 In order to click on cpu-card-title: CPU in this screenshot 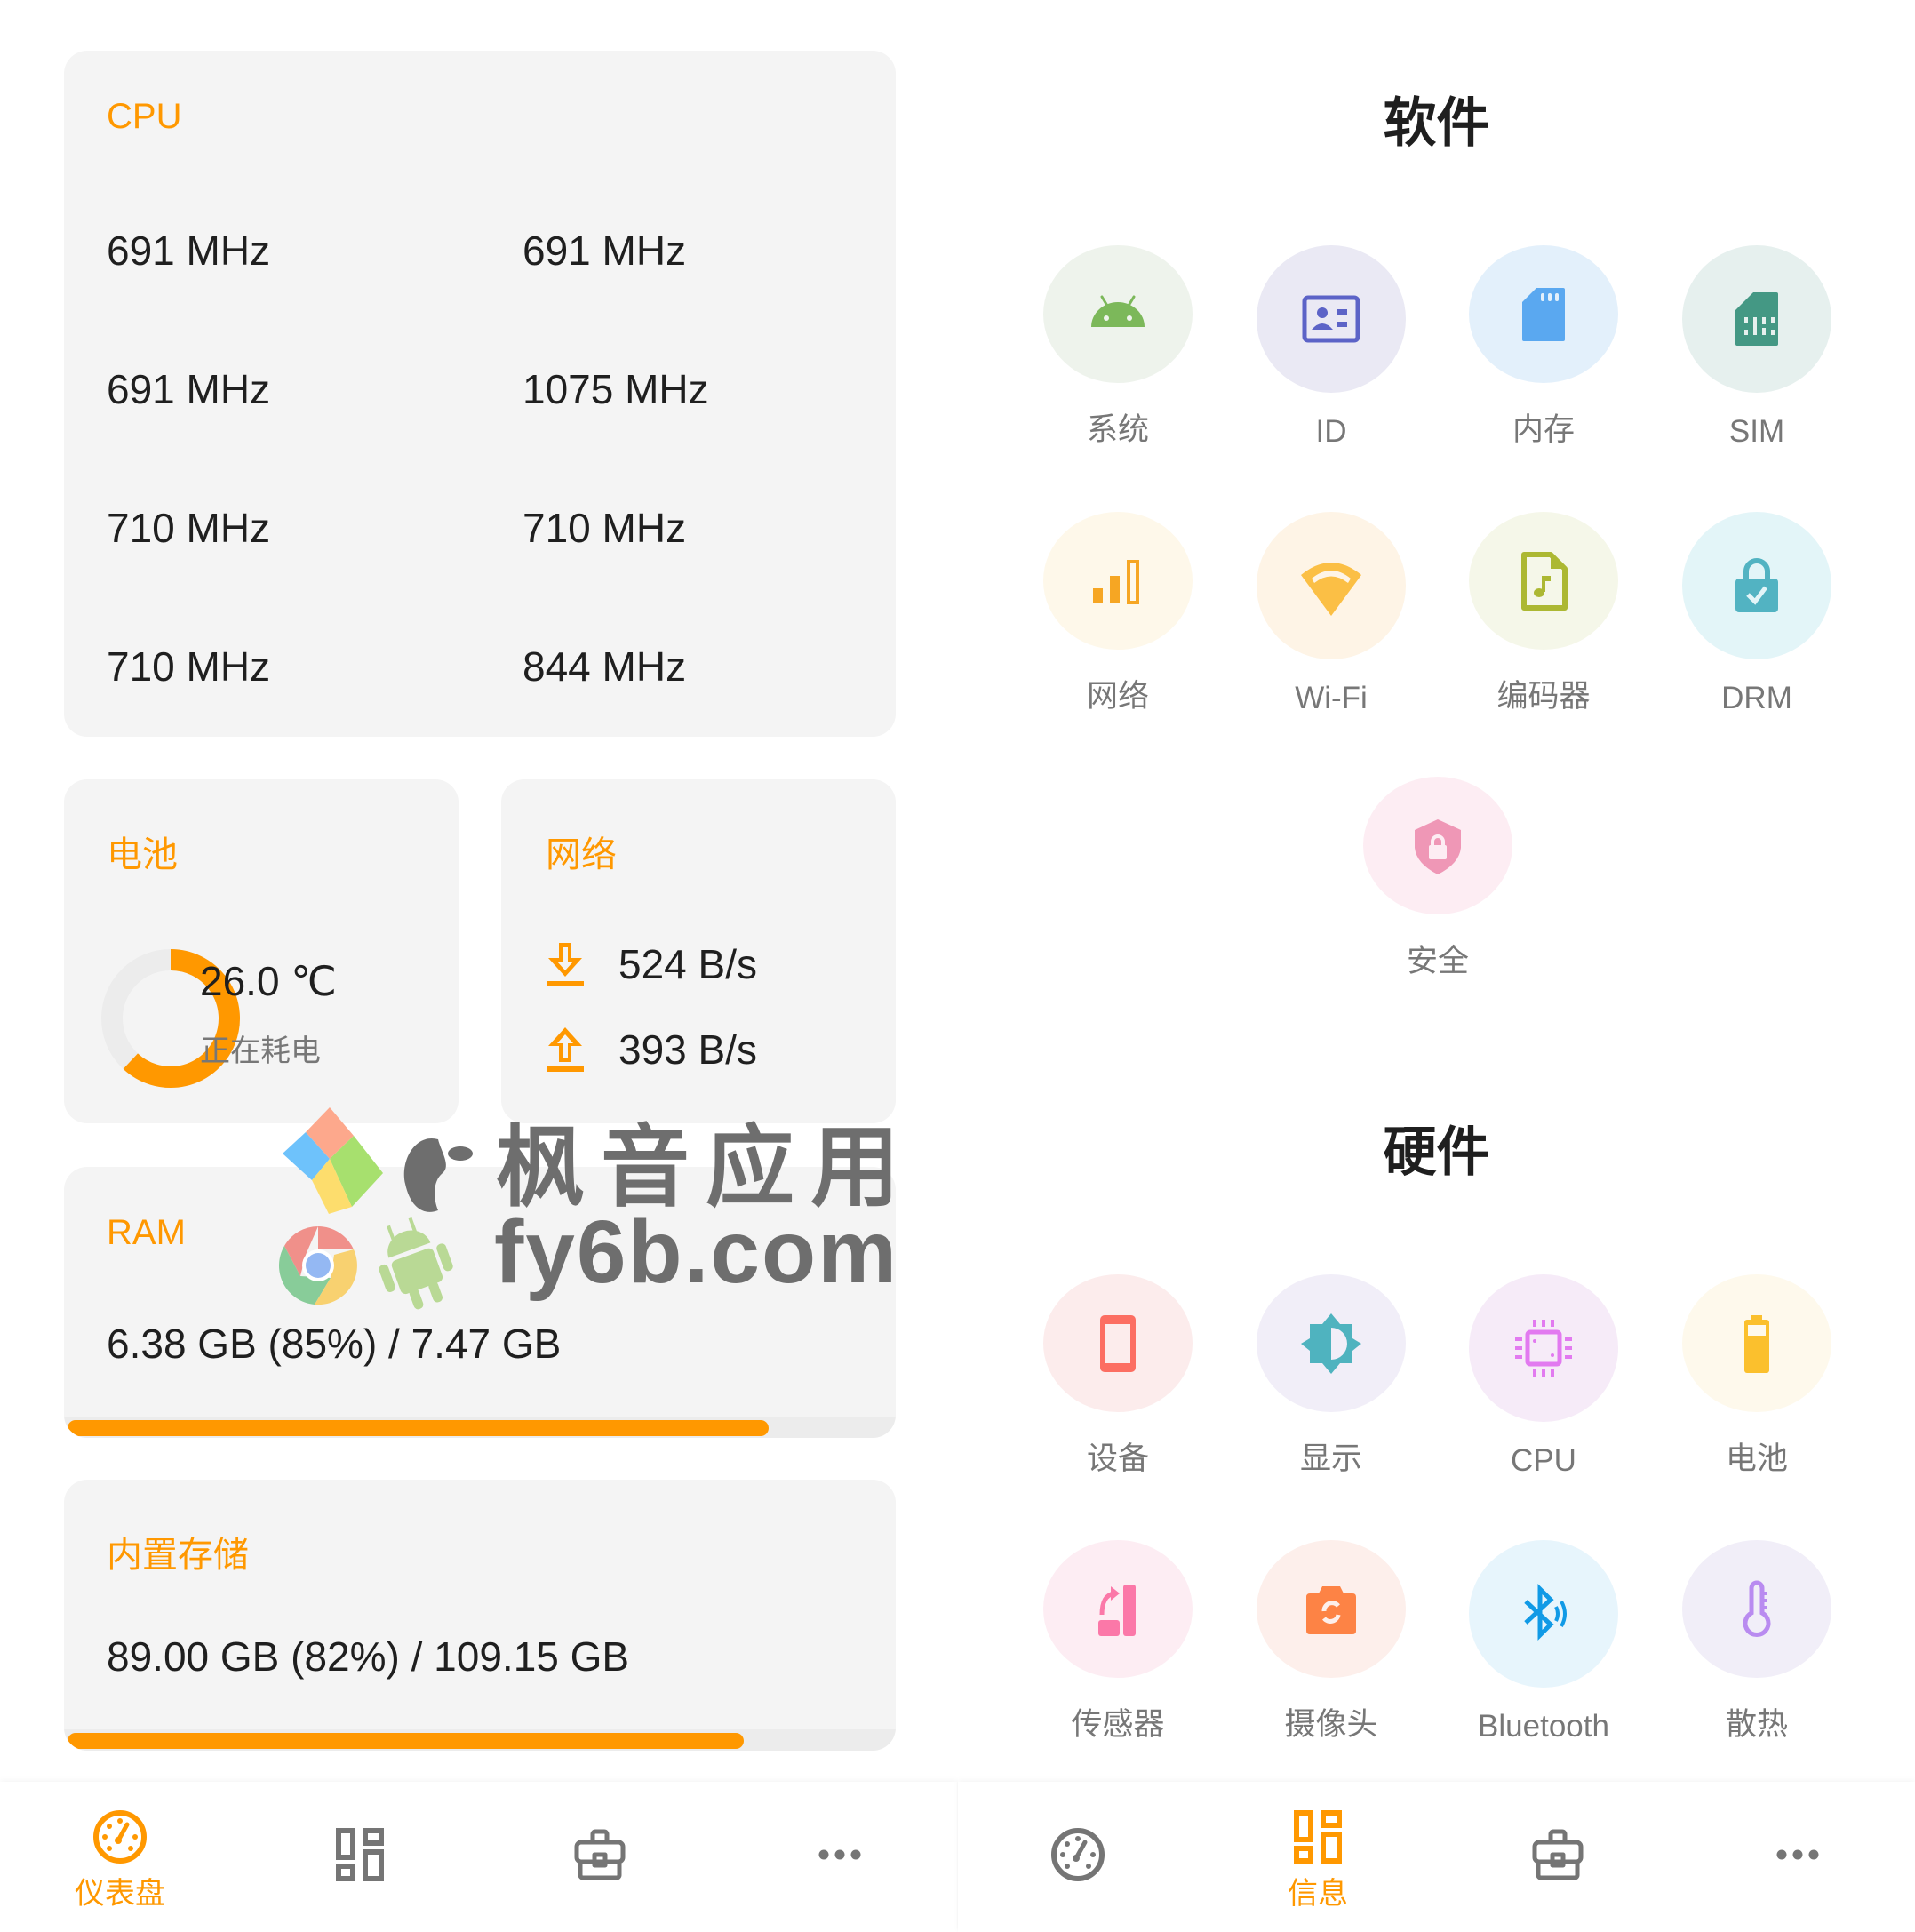, I will do `click(144, 116)`.